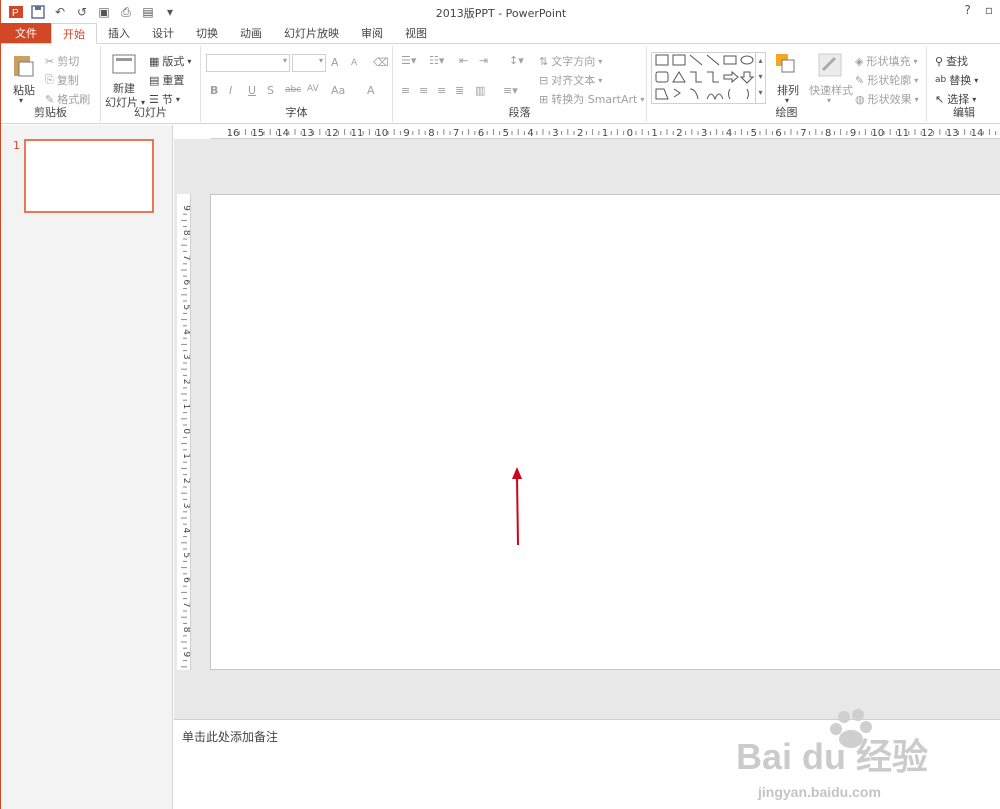  Describe the element at coordinates (989, 10) in the screenshot. I see `ribbon-display-options-icon: ▫` at that location.